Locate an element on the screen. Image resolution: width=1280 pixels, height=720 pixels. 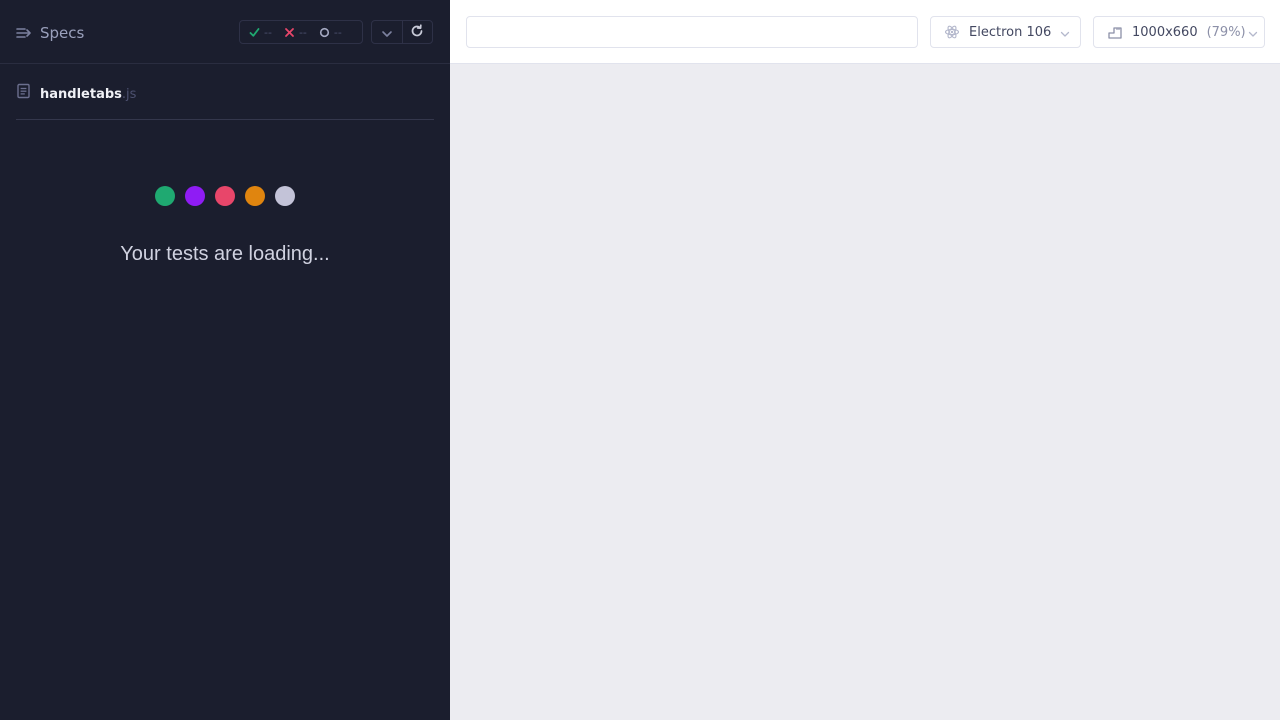
stat-pending: -- is located at coordinates (330, 32).